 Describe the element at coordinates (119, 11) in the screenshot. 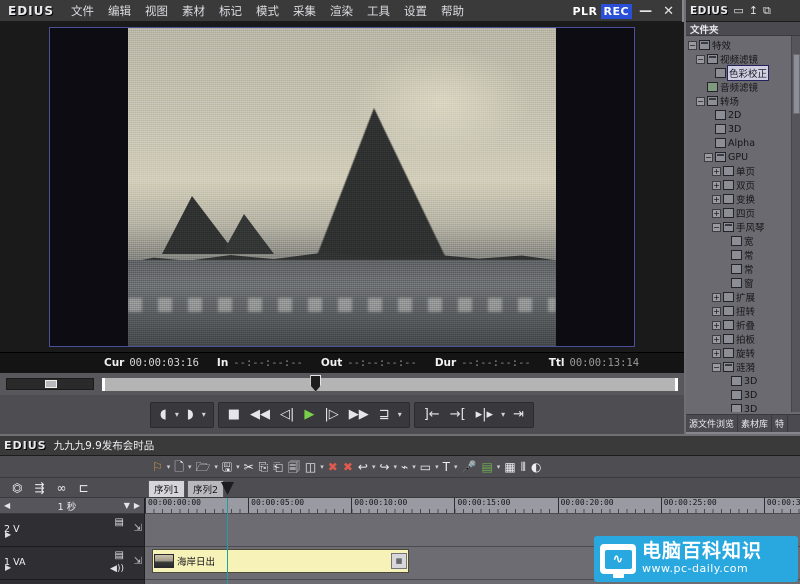

I see `menu-item-1: 编辑` at that location.